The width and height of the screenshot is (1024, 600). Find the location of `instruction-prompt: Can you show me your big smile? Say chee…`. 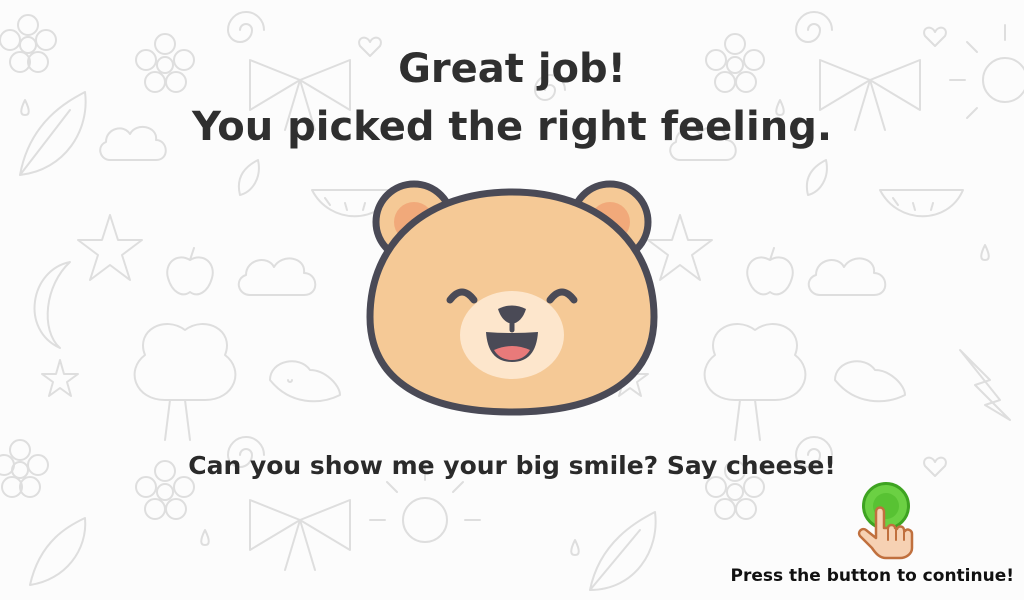

instruction-prompt: Can you show me your big smile? Say chee… is located at coordinates (512, 465).